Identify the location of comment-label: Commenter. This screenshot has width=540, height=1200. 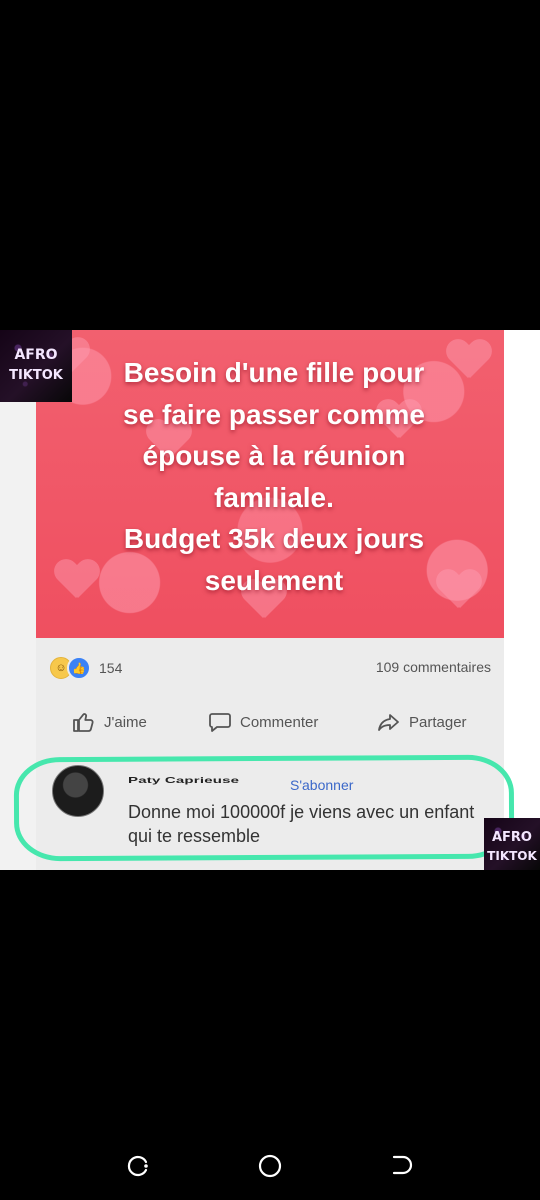
(279, 722).